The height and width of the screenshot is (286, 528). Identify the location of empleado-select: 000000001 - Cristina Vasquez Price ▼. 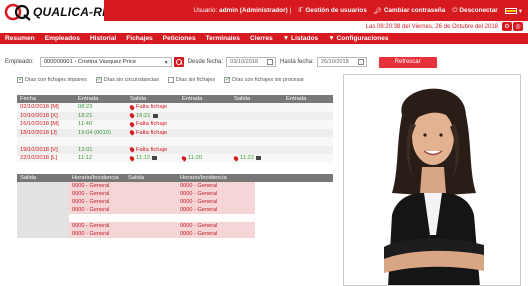
(105, 62).